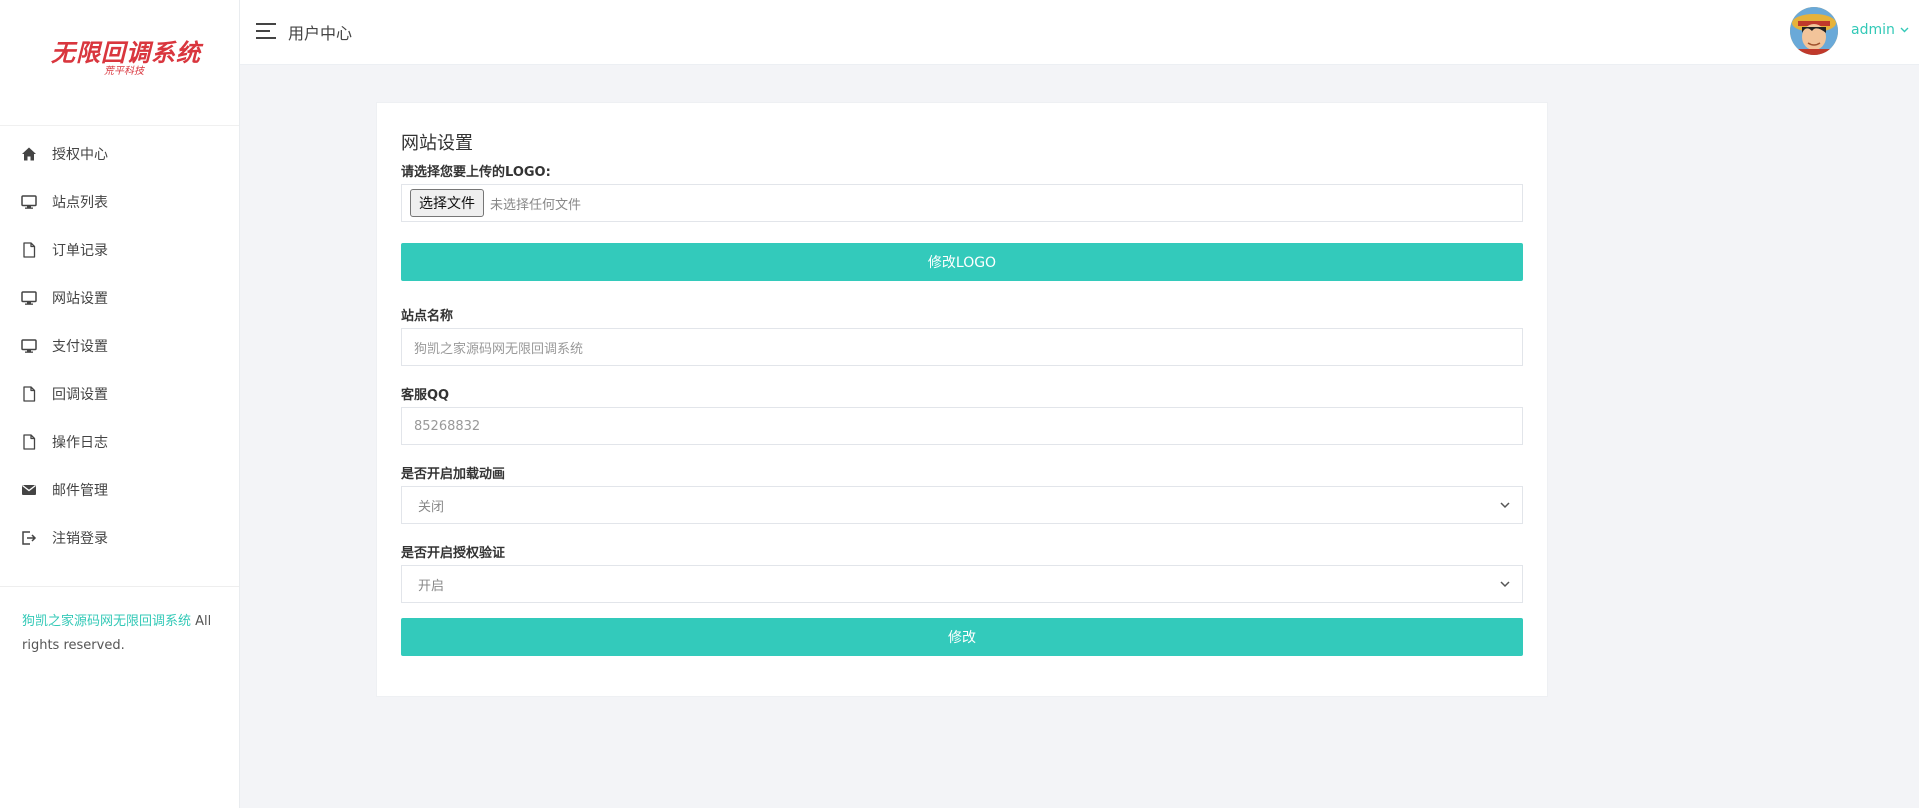 The height and width of the screenshot is (808, 1919). What do you see at coordinates (447, 426) in the screenshot?
I see `qq-placeholder: 85268832` at bounding box center [447, 426].